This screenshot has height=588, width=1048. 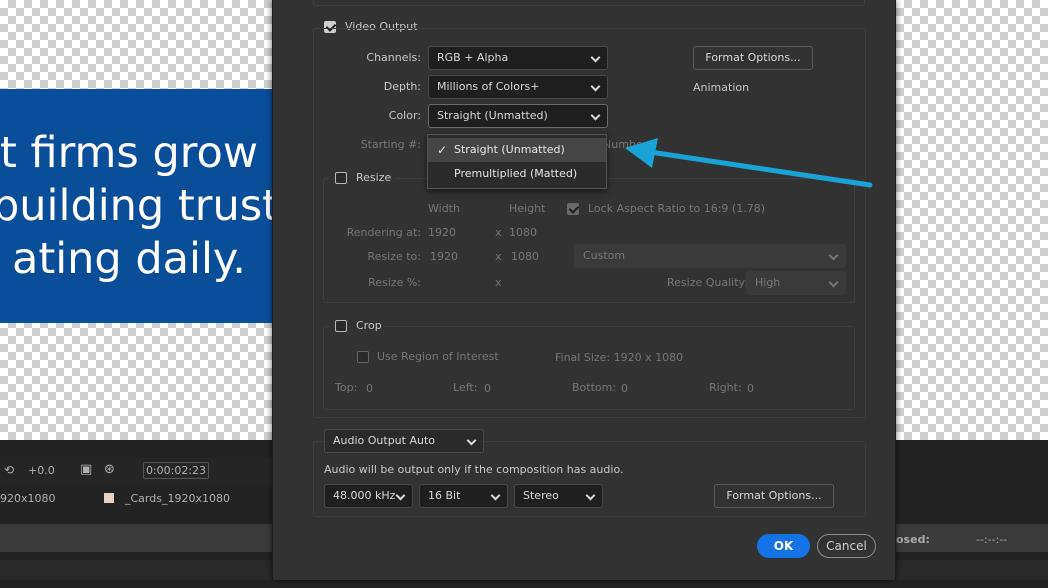 I want to click on color-select: Straight (Unmatted), so click(x=518, y=116).